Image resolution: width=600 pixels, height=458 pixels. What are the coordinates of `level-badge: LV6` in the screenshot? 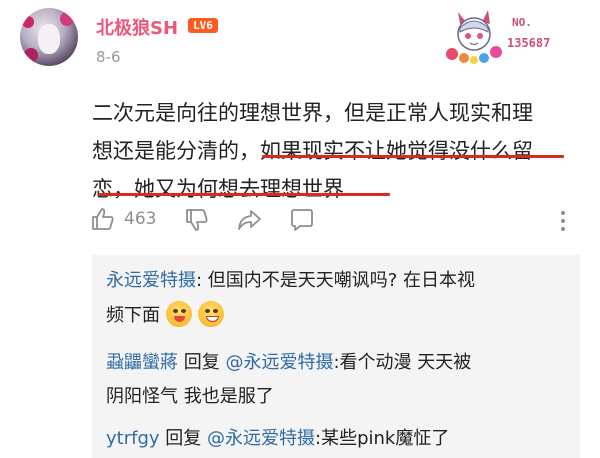 It's located at (203, 25).